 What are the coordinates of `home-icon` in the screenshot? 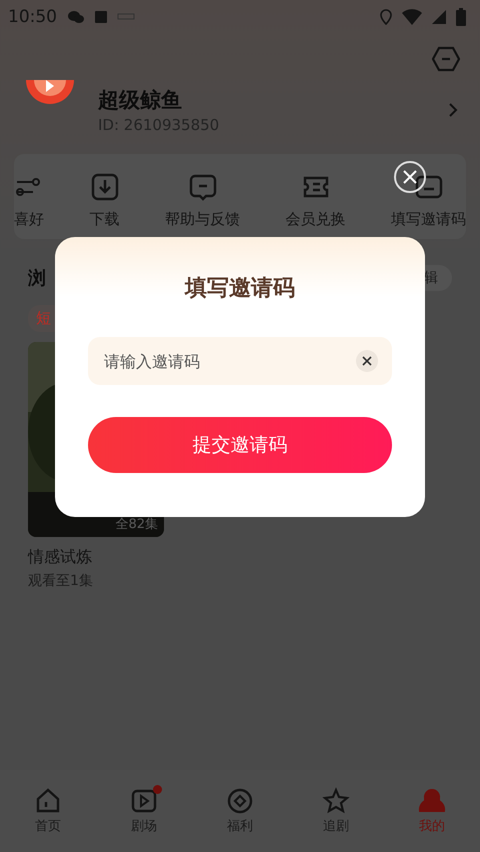 It's located at (48, 801).